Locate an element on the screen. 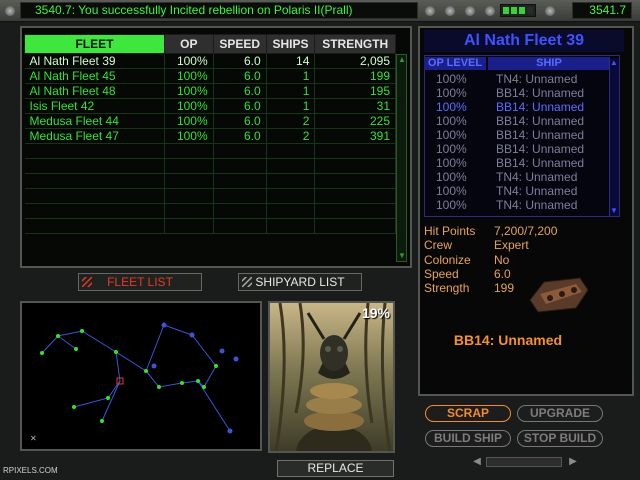 This screenshot has height=480, width=640. stat-label: Crew is located at coordinates (438, 245).